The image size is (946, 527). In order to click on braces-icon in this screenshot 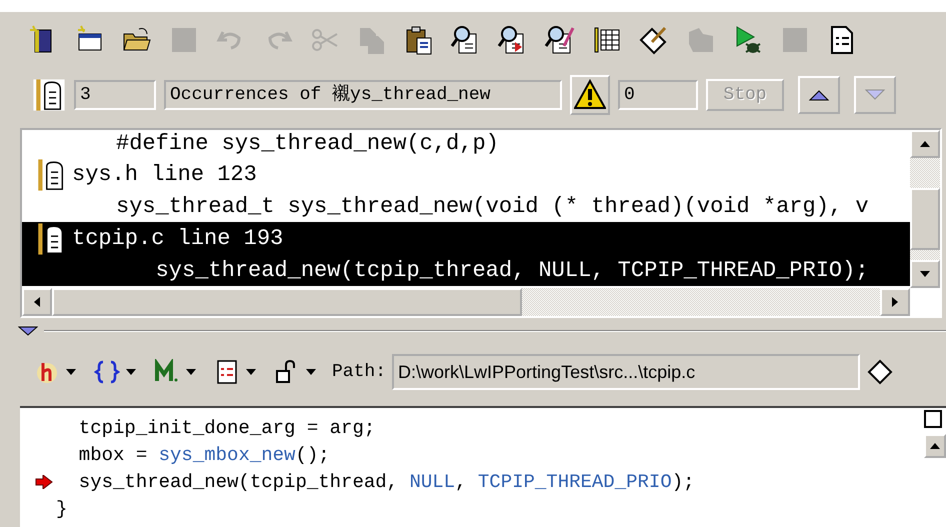, I will do `click(107, 372)`.